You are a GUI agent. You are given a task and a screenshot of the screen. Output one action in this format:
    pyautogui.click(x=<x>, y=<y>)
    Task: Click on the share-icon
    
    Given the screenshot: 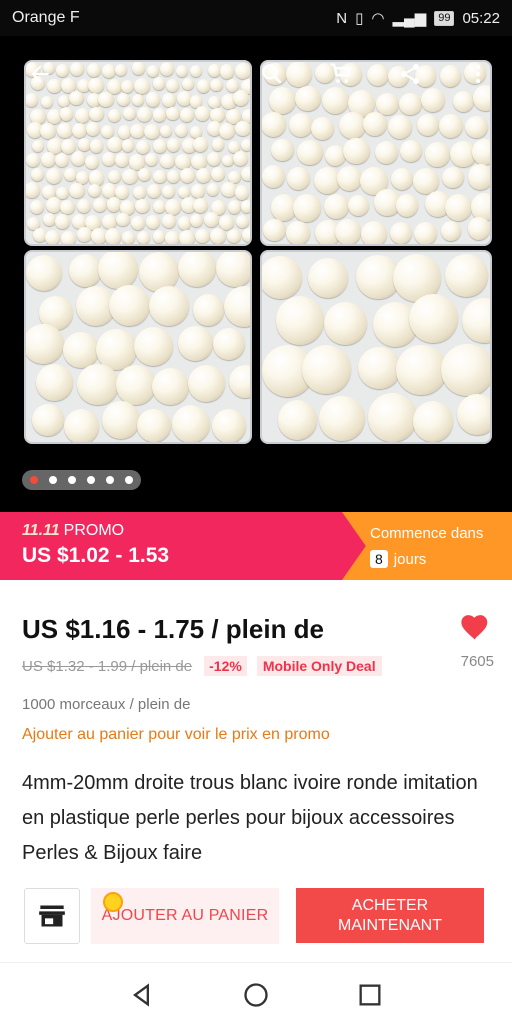 What is the action you would take?
    pyautogui.click(x=410, y=74)
    